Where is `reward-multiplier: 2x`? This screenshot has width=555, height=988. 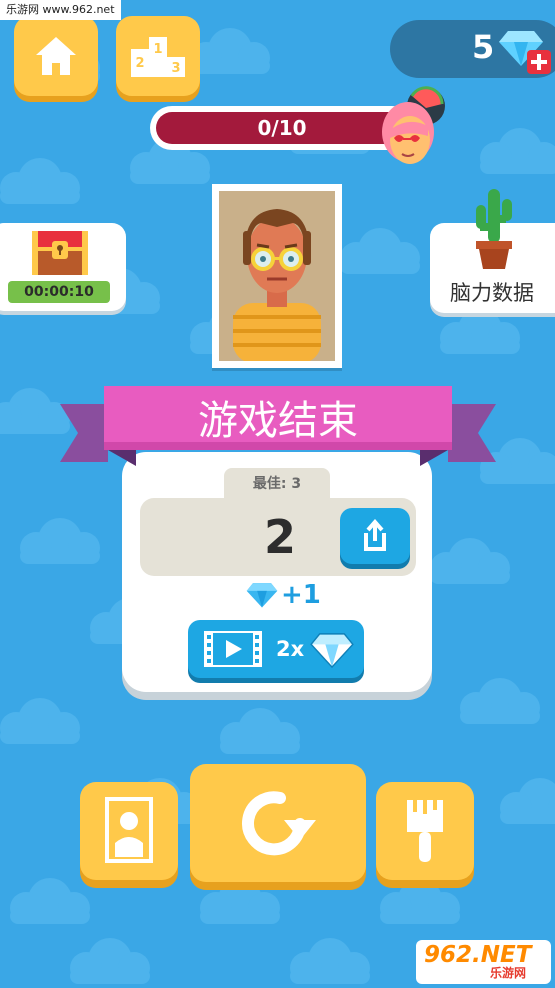 reward-multiplier: 2x is located at coordinates (290, 649).